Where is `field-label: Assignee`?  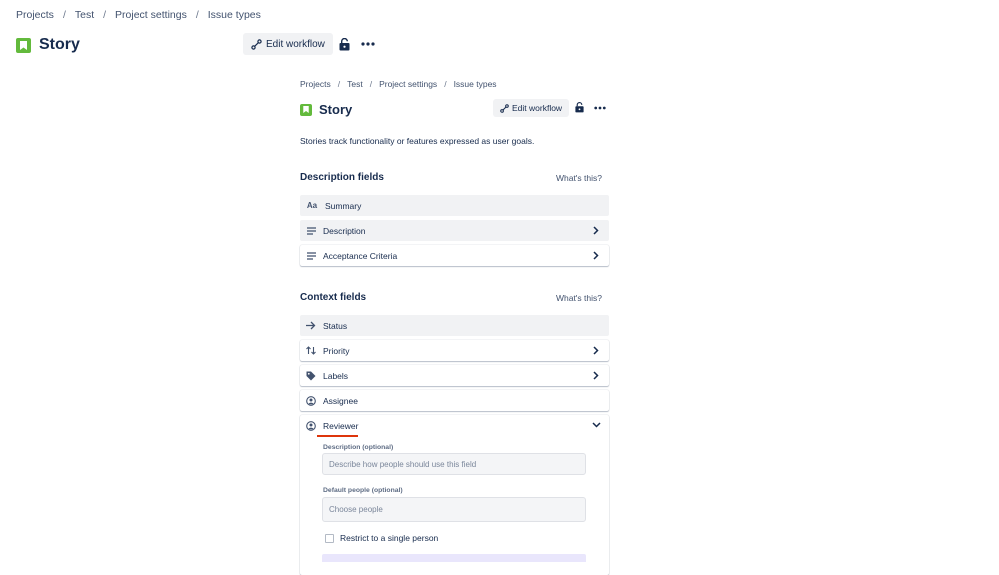
field-label: Assignee is located at coordinates (340, 400).